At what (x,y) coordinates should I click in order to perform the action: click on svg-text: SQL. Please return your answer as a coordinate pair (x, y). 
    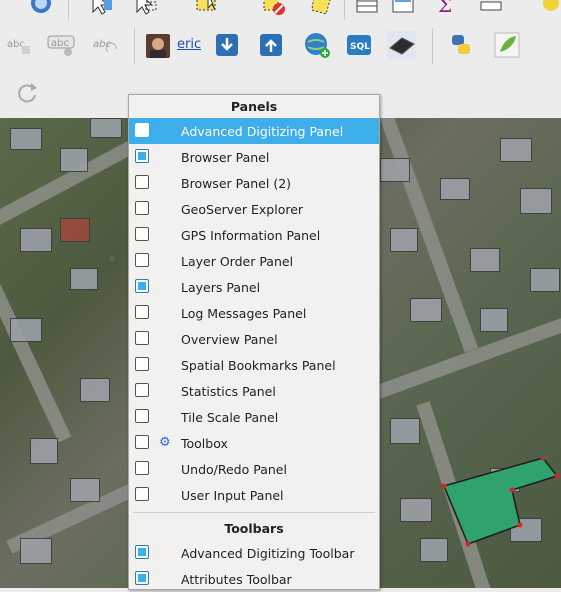
    Looking at the image, I should click on (360, 47).